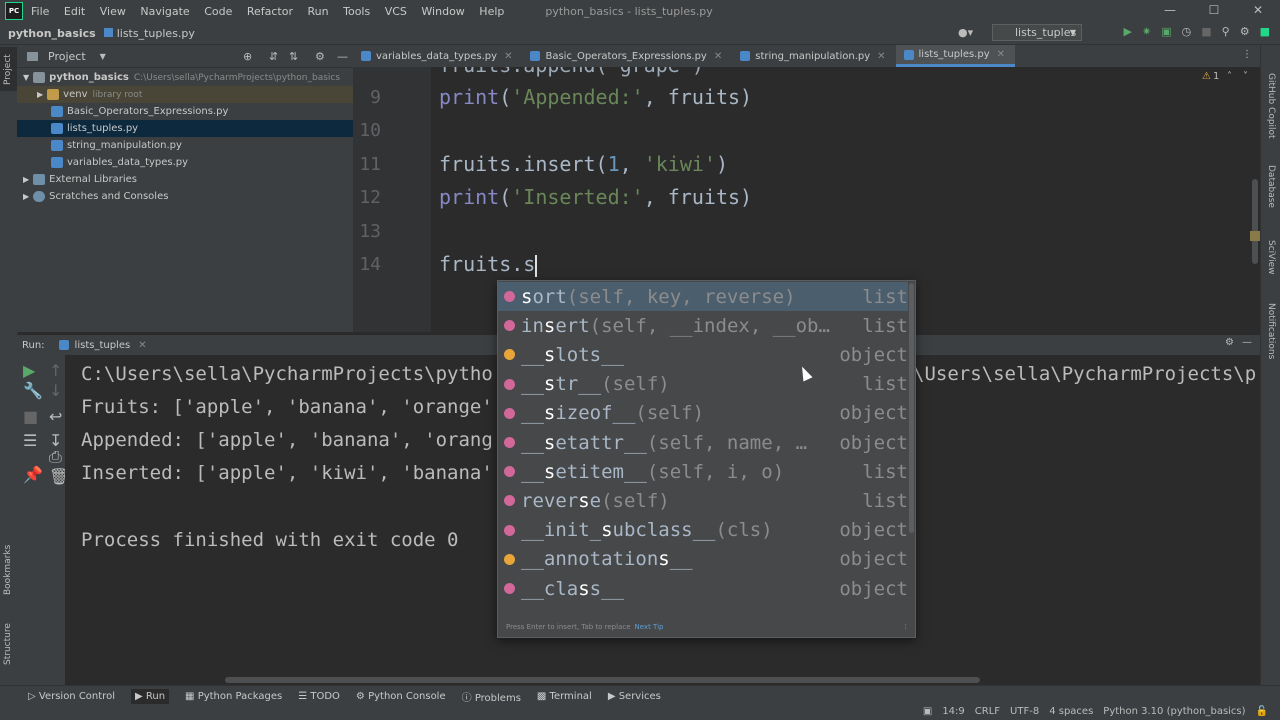  I want to click on breadcrumb-file: lists_tuples.py, so click(149, 33).